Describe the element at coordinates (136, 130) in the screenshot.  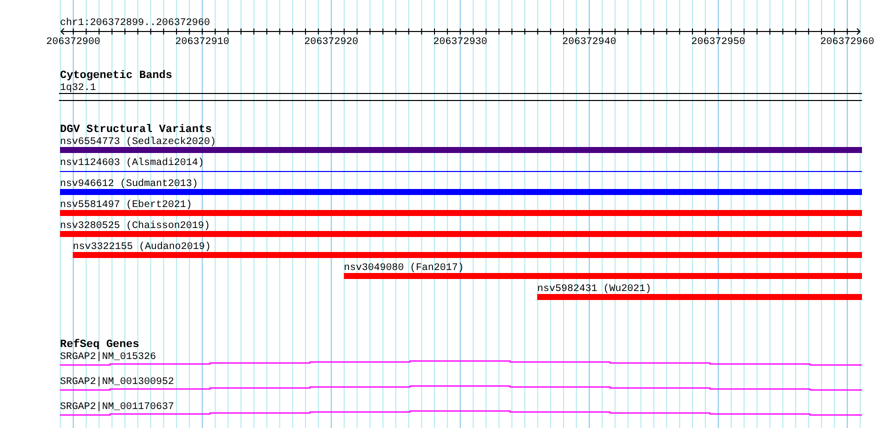
I see `track-title: DGV Structural Variants` at that location.